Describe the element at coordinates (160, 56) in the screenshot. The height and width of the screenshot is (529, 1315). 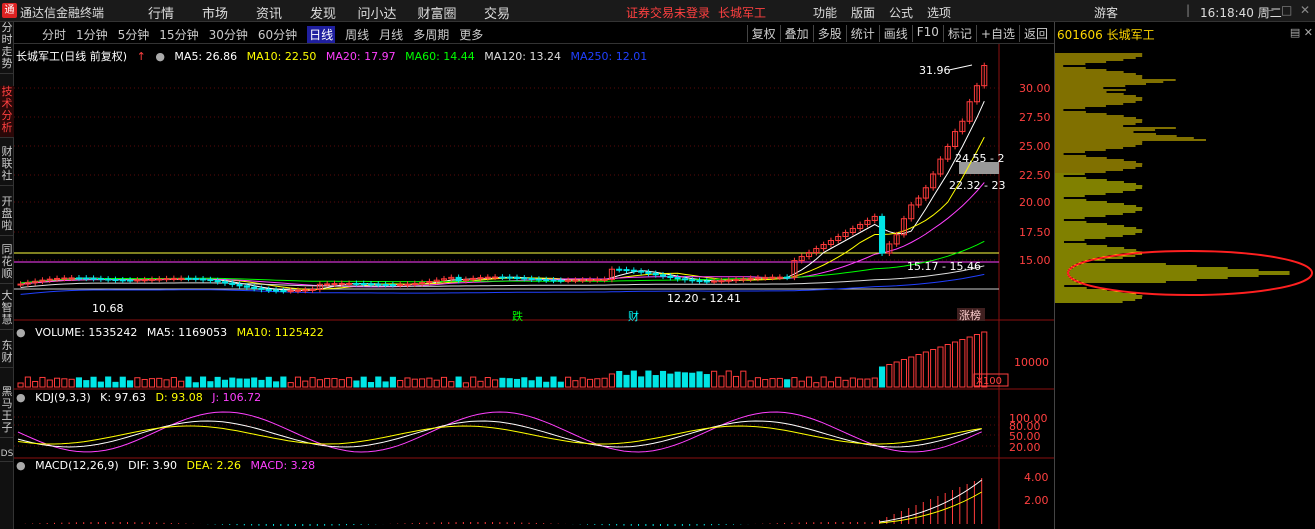
I see `settings-dropdown-icon: ●` at that location.